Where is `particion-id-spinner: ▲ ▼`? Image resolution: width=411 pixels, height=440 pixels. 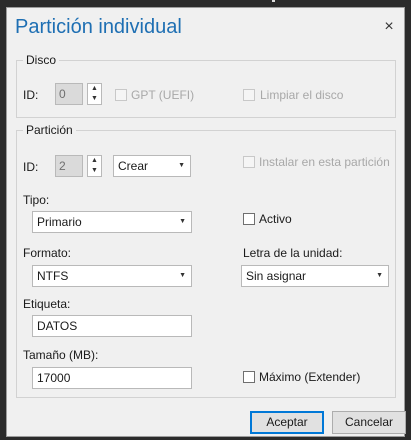
particion-id-spinner: ▲ ▼ is located at coordinates (94, 166).